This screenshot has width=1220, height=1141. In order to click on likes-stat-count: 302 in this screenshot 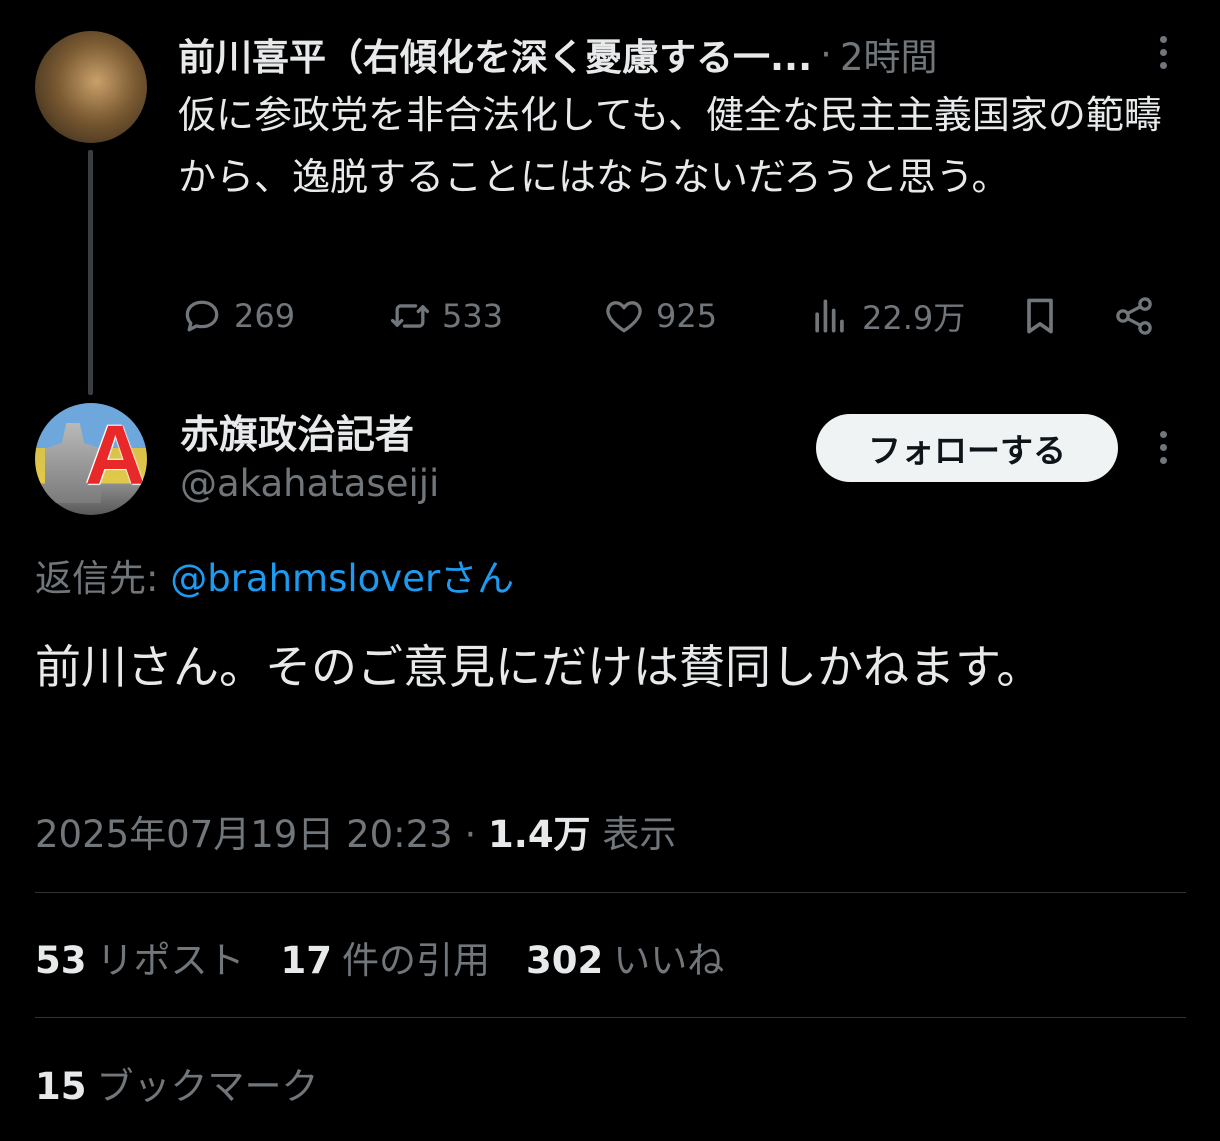, I will do `click(565, 960)`.